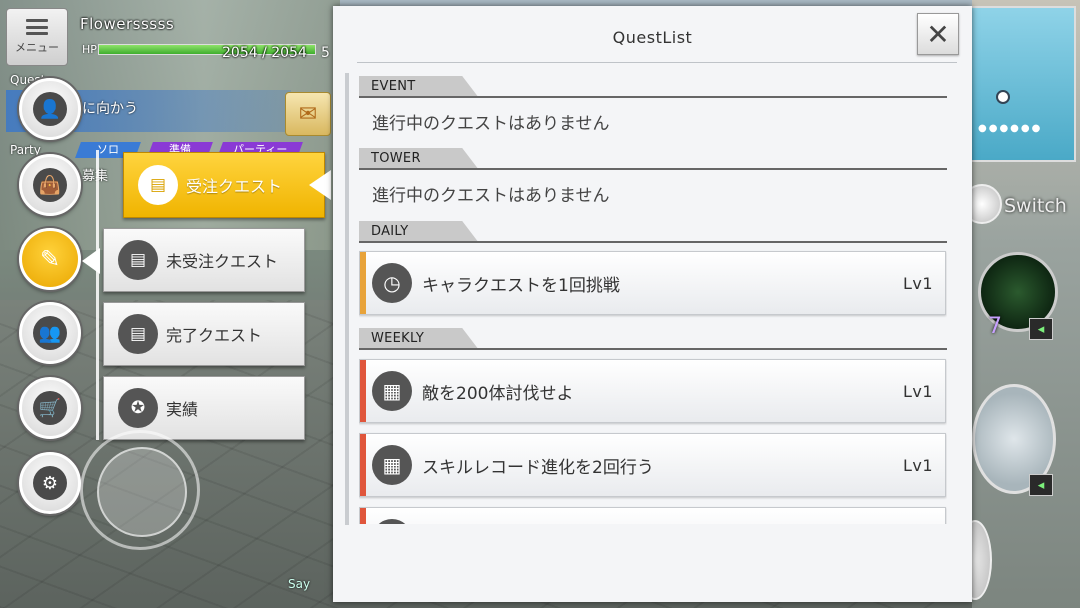 The height and width of the screenshot is (608, 1080). I want to click on submenu-item-label: 未受注クエスト, so click(222, 261).